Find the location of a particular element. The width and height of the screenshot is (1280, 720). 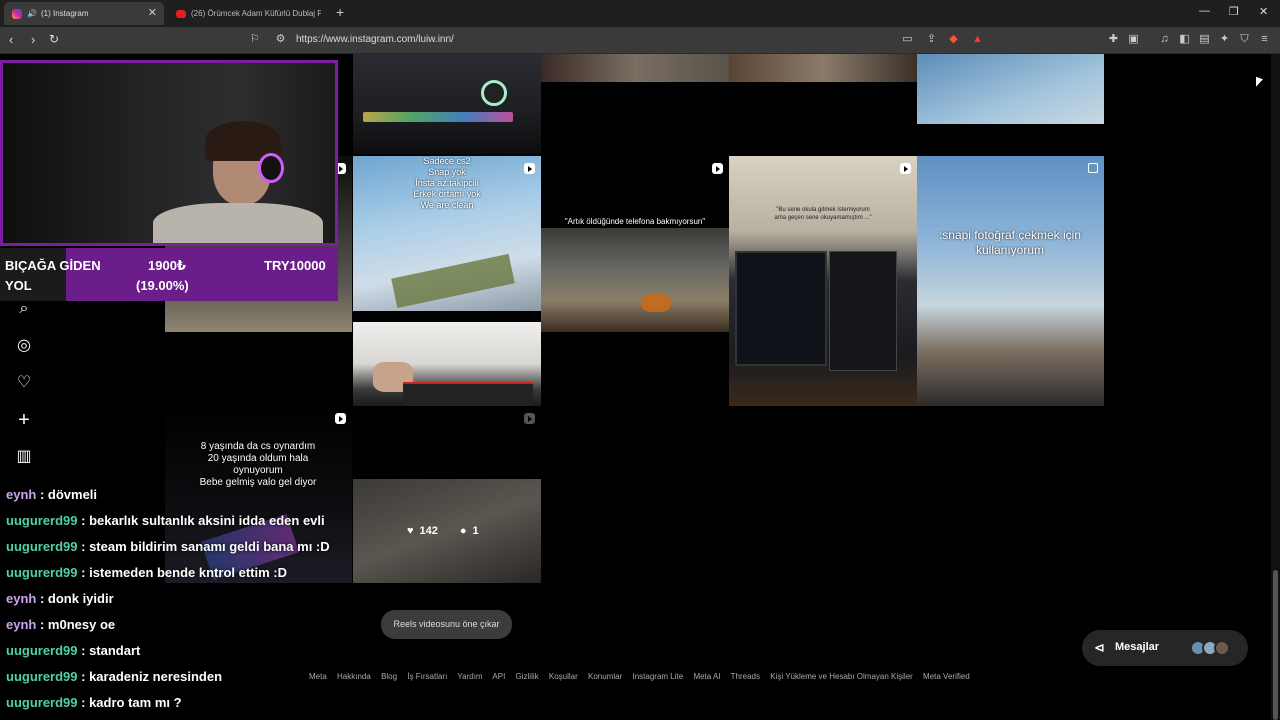

footer-link: Instagram Lite is located at coordinates (658, 676).